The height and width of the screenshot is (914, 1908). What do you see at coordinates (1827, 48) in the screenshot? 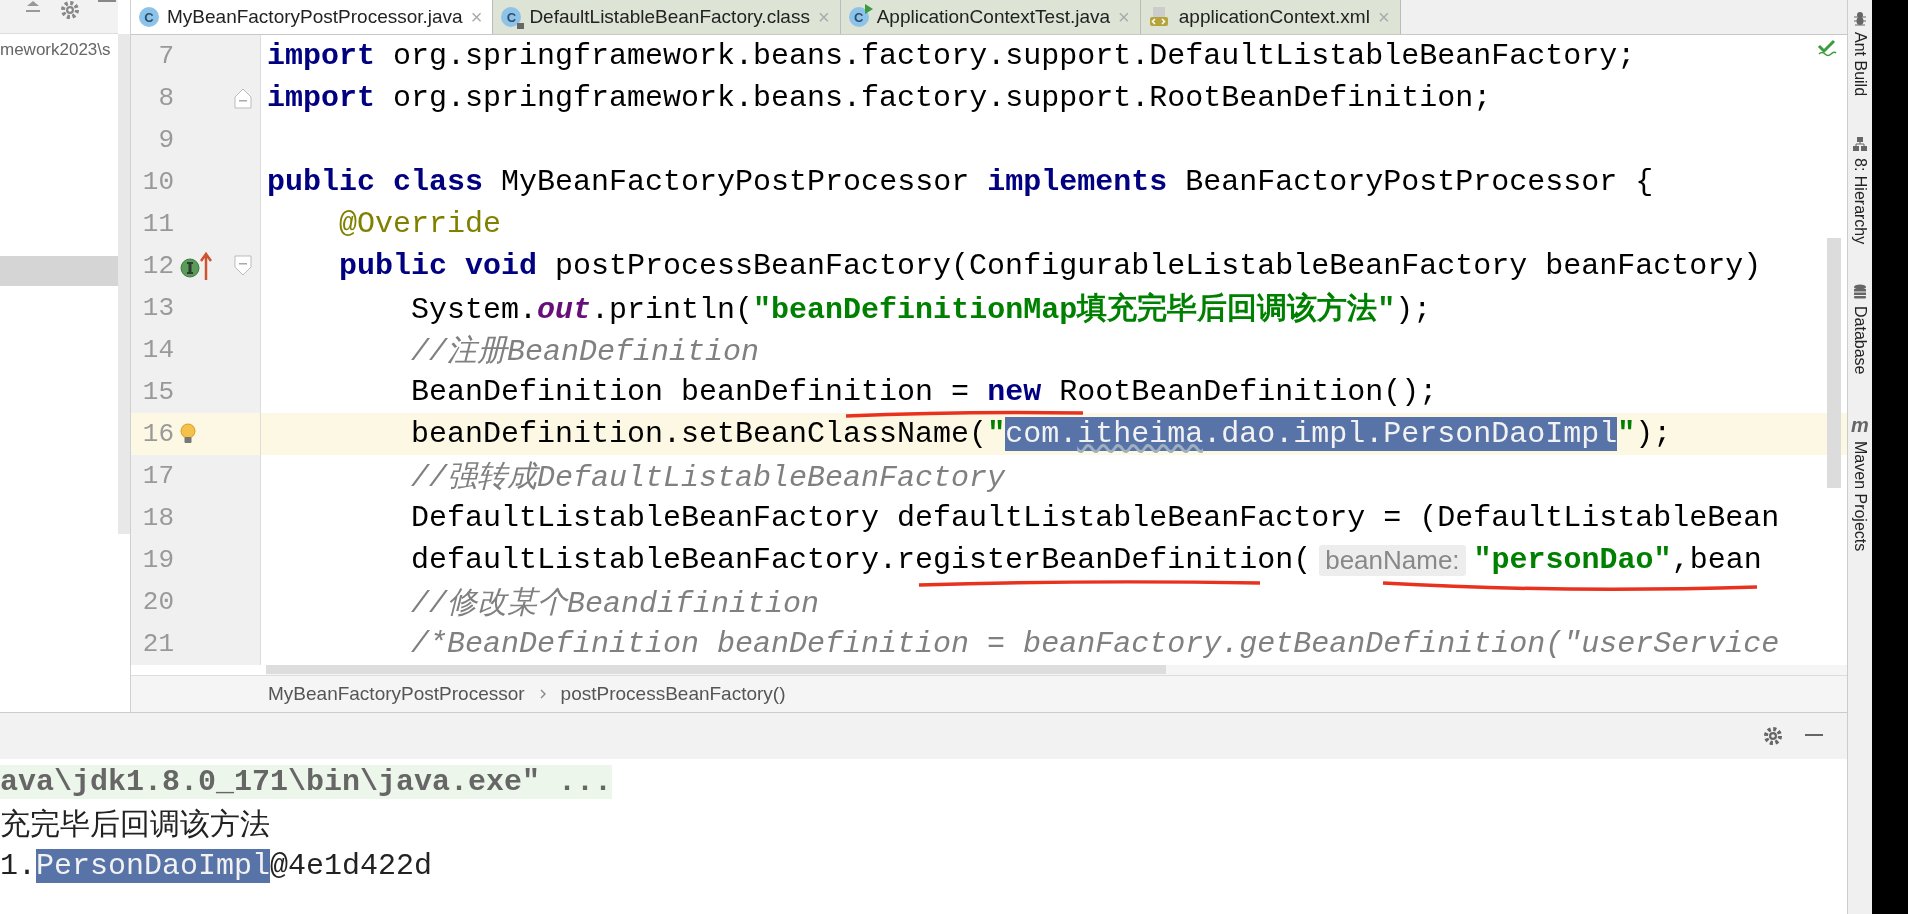
I see `check-icon` at bounding box center [1827, 48].